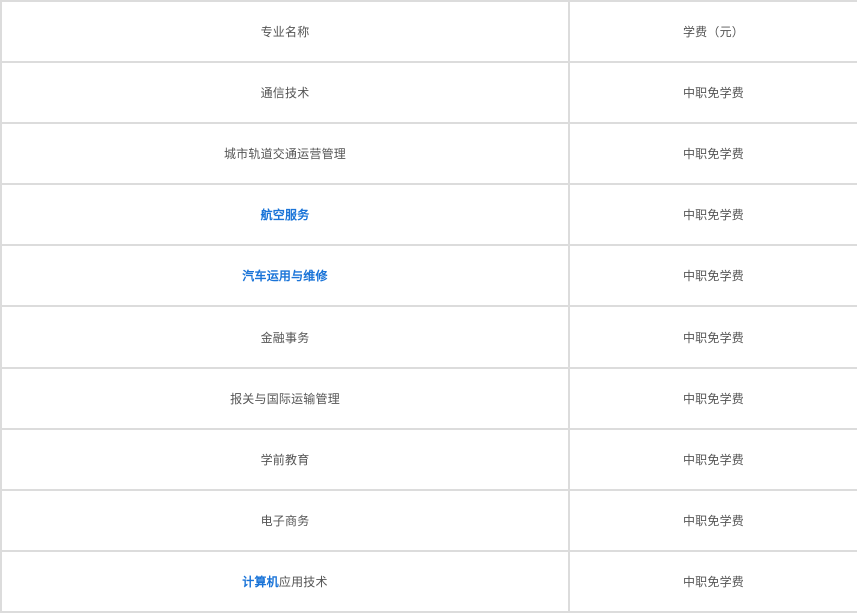 This screenshot has width=857, height=613. I want to click on table-row: 学前教育 中职免学费, so click(428, 459).